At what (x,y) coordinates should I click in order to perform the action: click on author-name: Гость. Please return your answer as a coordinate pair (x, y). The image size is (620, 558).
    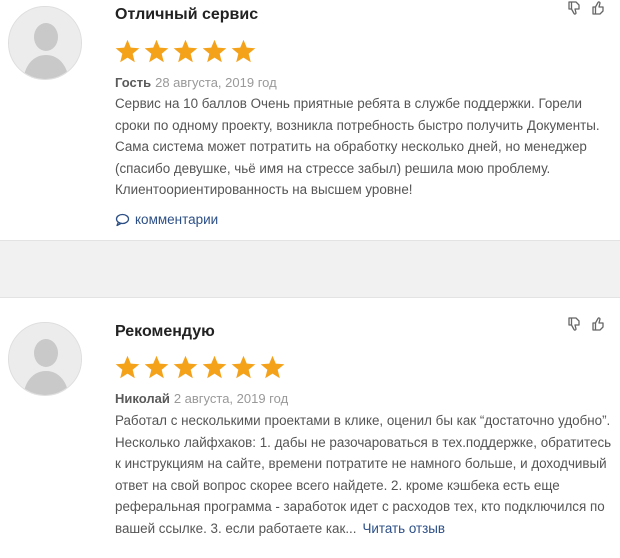
    Looking at the image, I should click on (133, 82).